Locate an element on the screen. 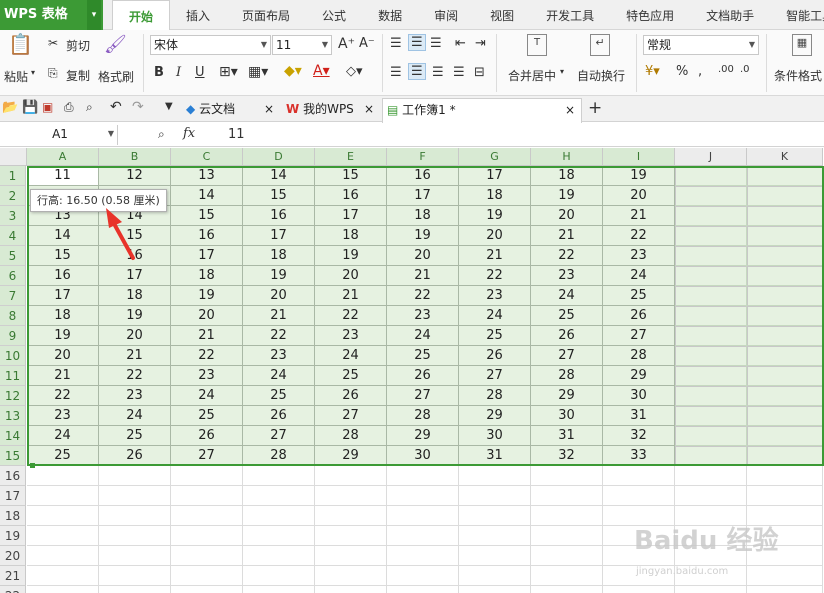 The image size is (824, 593). insert-function-button: fx is located at coordinates (189, 133).